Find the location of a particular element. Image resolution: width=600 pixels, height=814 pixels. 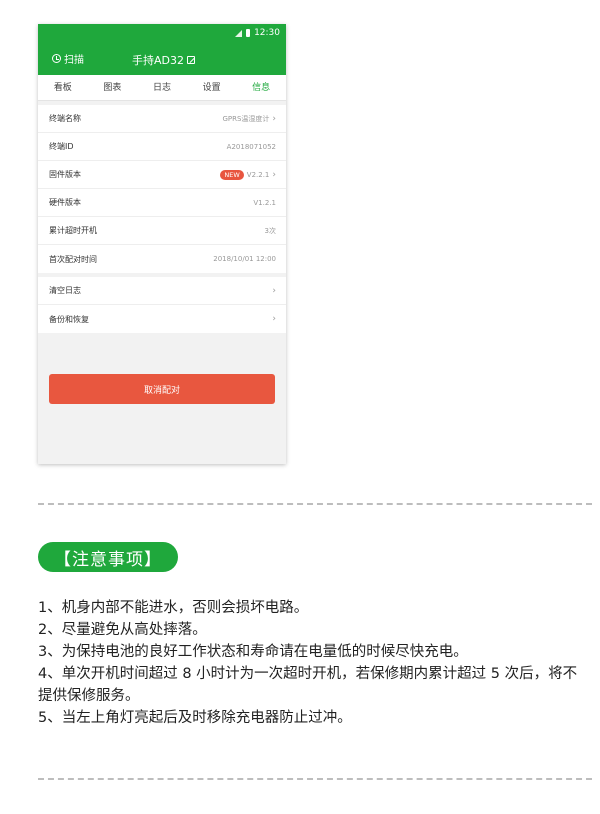

signal-icon is located at coordinates (239, 33).